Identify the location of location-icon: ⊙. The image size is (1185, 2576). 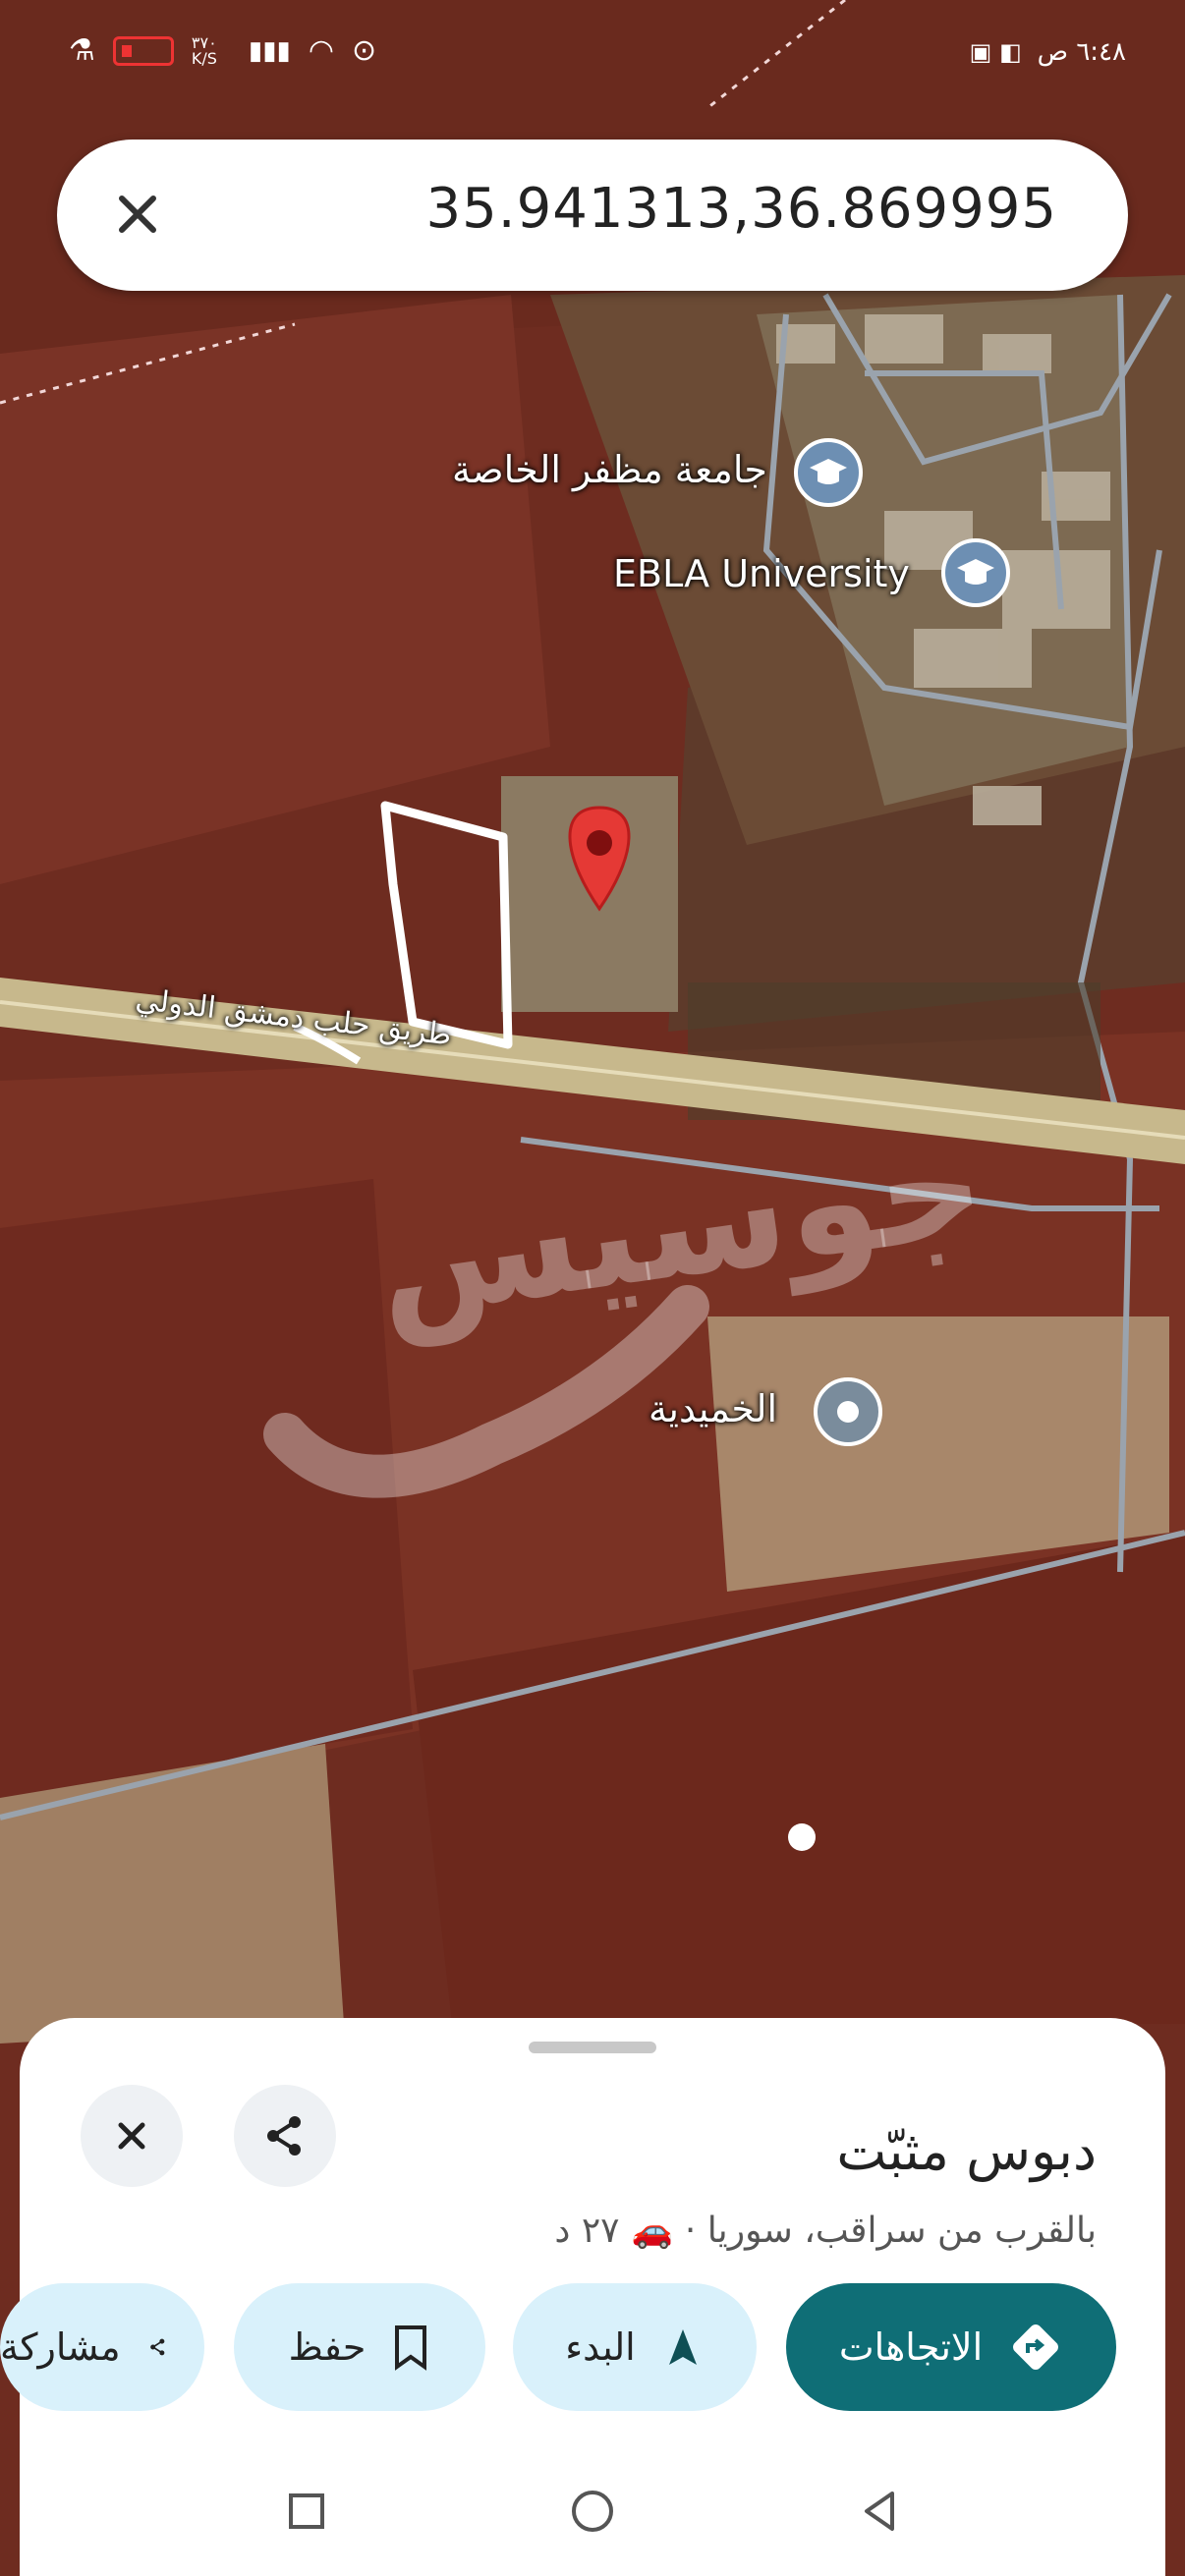
(365, 50).